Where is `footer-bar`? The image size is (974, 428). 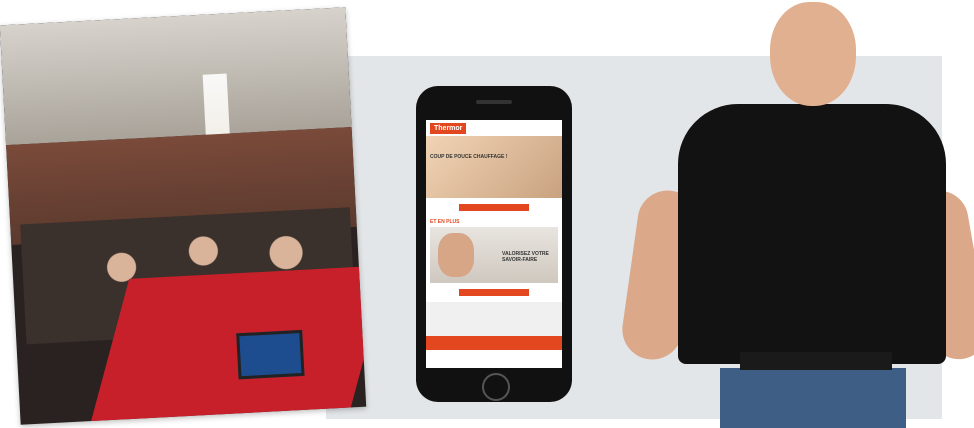 footer-bar is located at coordinates (494, 343).